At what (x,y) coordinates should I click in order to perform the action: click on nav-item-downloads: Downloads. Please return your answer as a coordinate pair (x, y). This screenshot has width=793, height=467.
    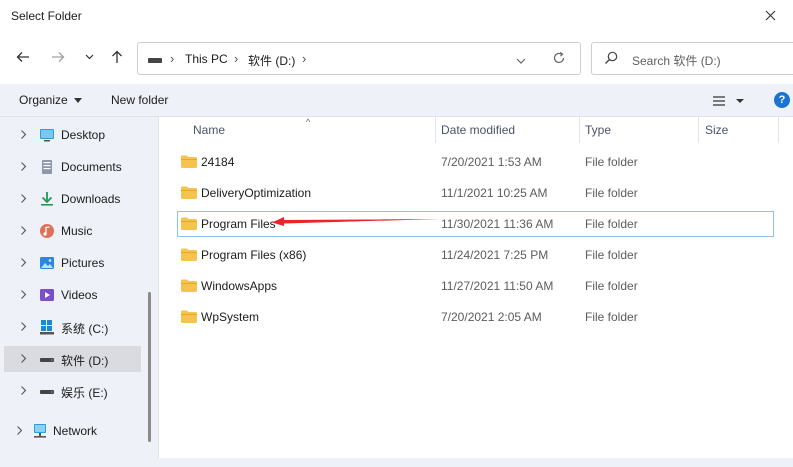
    Looking at the image, I should click on (72, 199).